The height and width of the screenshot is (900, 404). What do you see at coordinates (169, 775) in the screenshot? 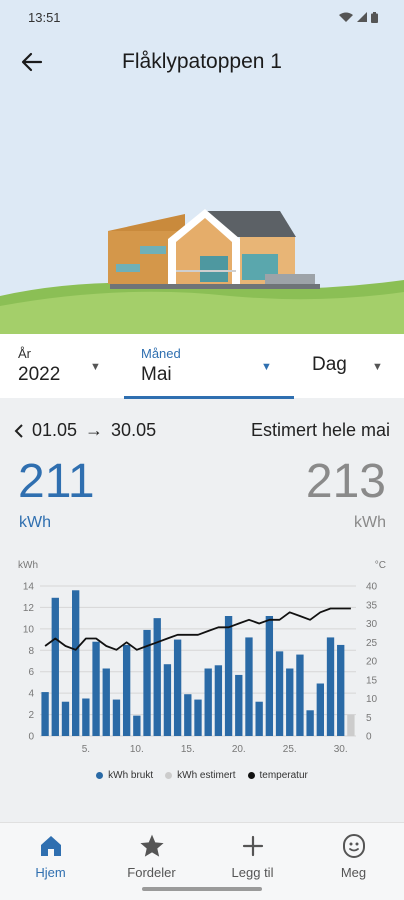
I see `legend-swatch-estimated` at bounding box center [169, 775].